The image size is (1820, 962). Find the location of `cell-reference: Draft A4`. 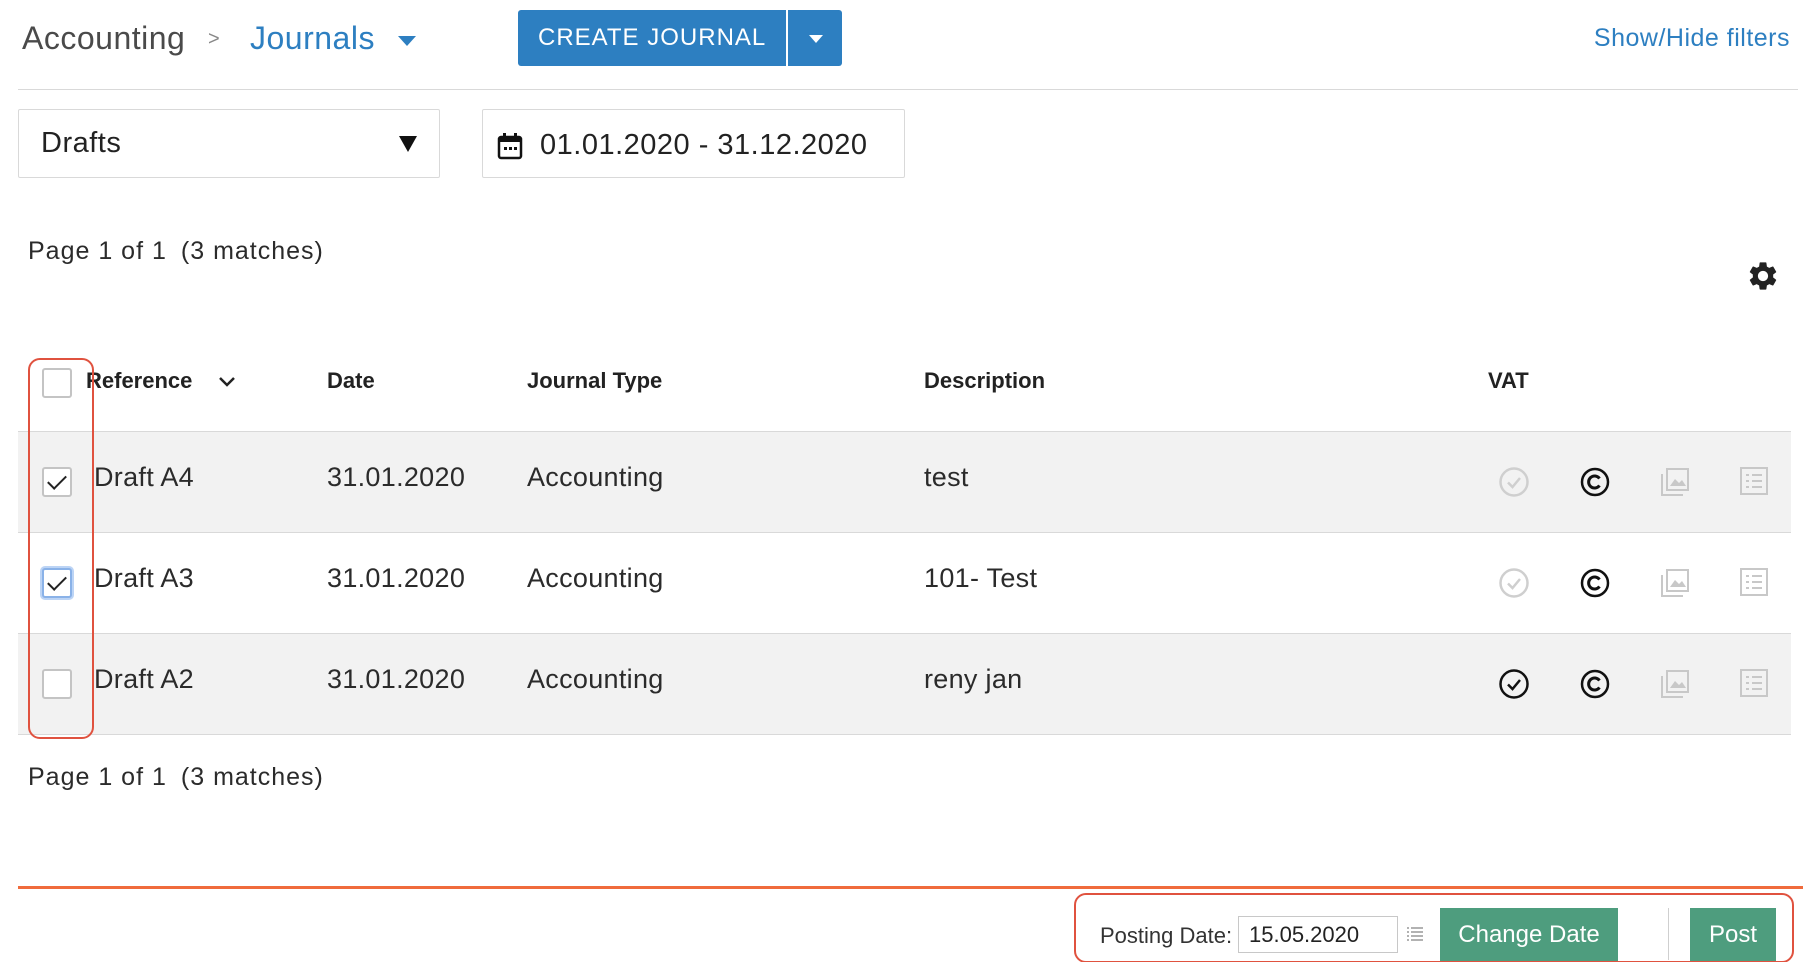

cell-reference: Draft A4 is located at coordinates (144, 477).